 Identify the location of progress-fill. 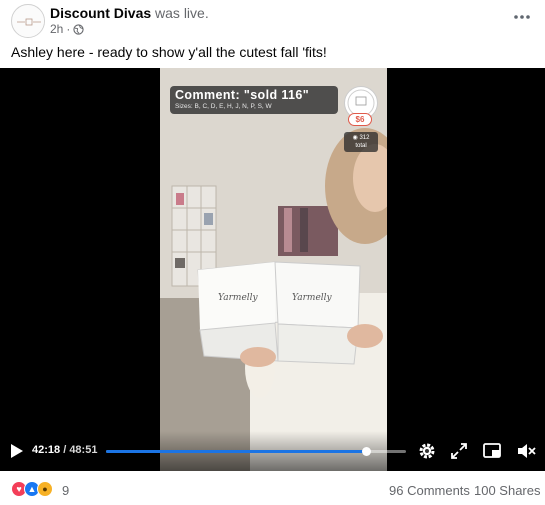
(236, 451).